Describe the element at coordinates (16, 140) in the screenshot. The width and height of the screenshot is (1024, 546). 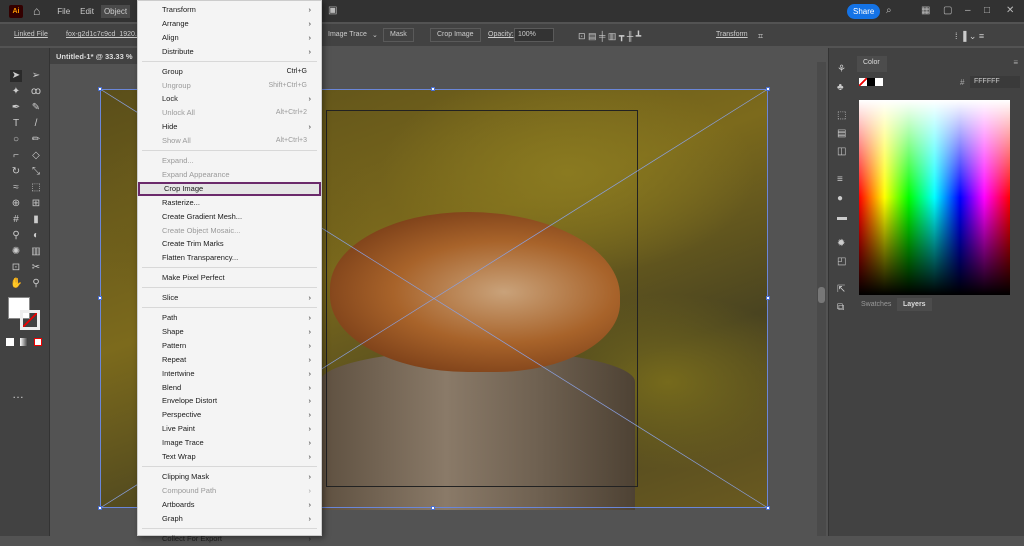
I see `ellipse-tool-icon: ○` at that location.